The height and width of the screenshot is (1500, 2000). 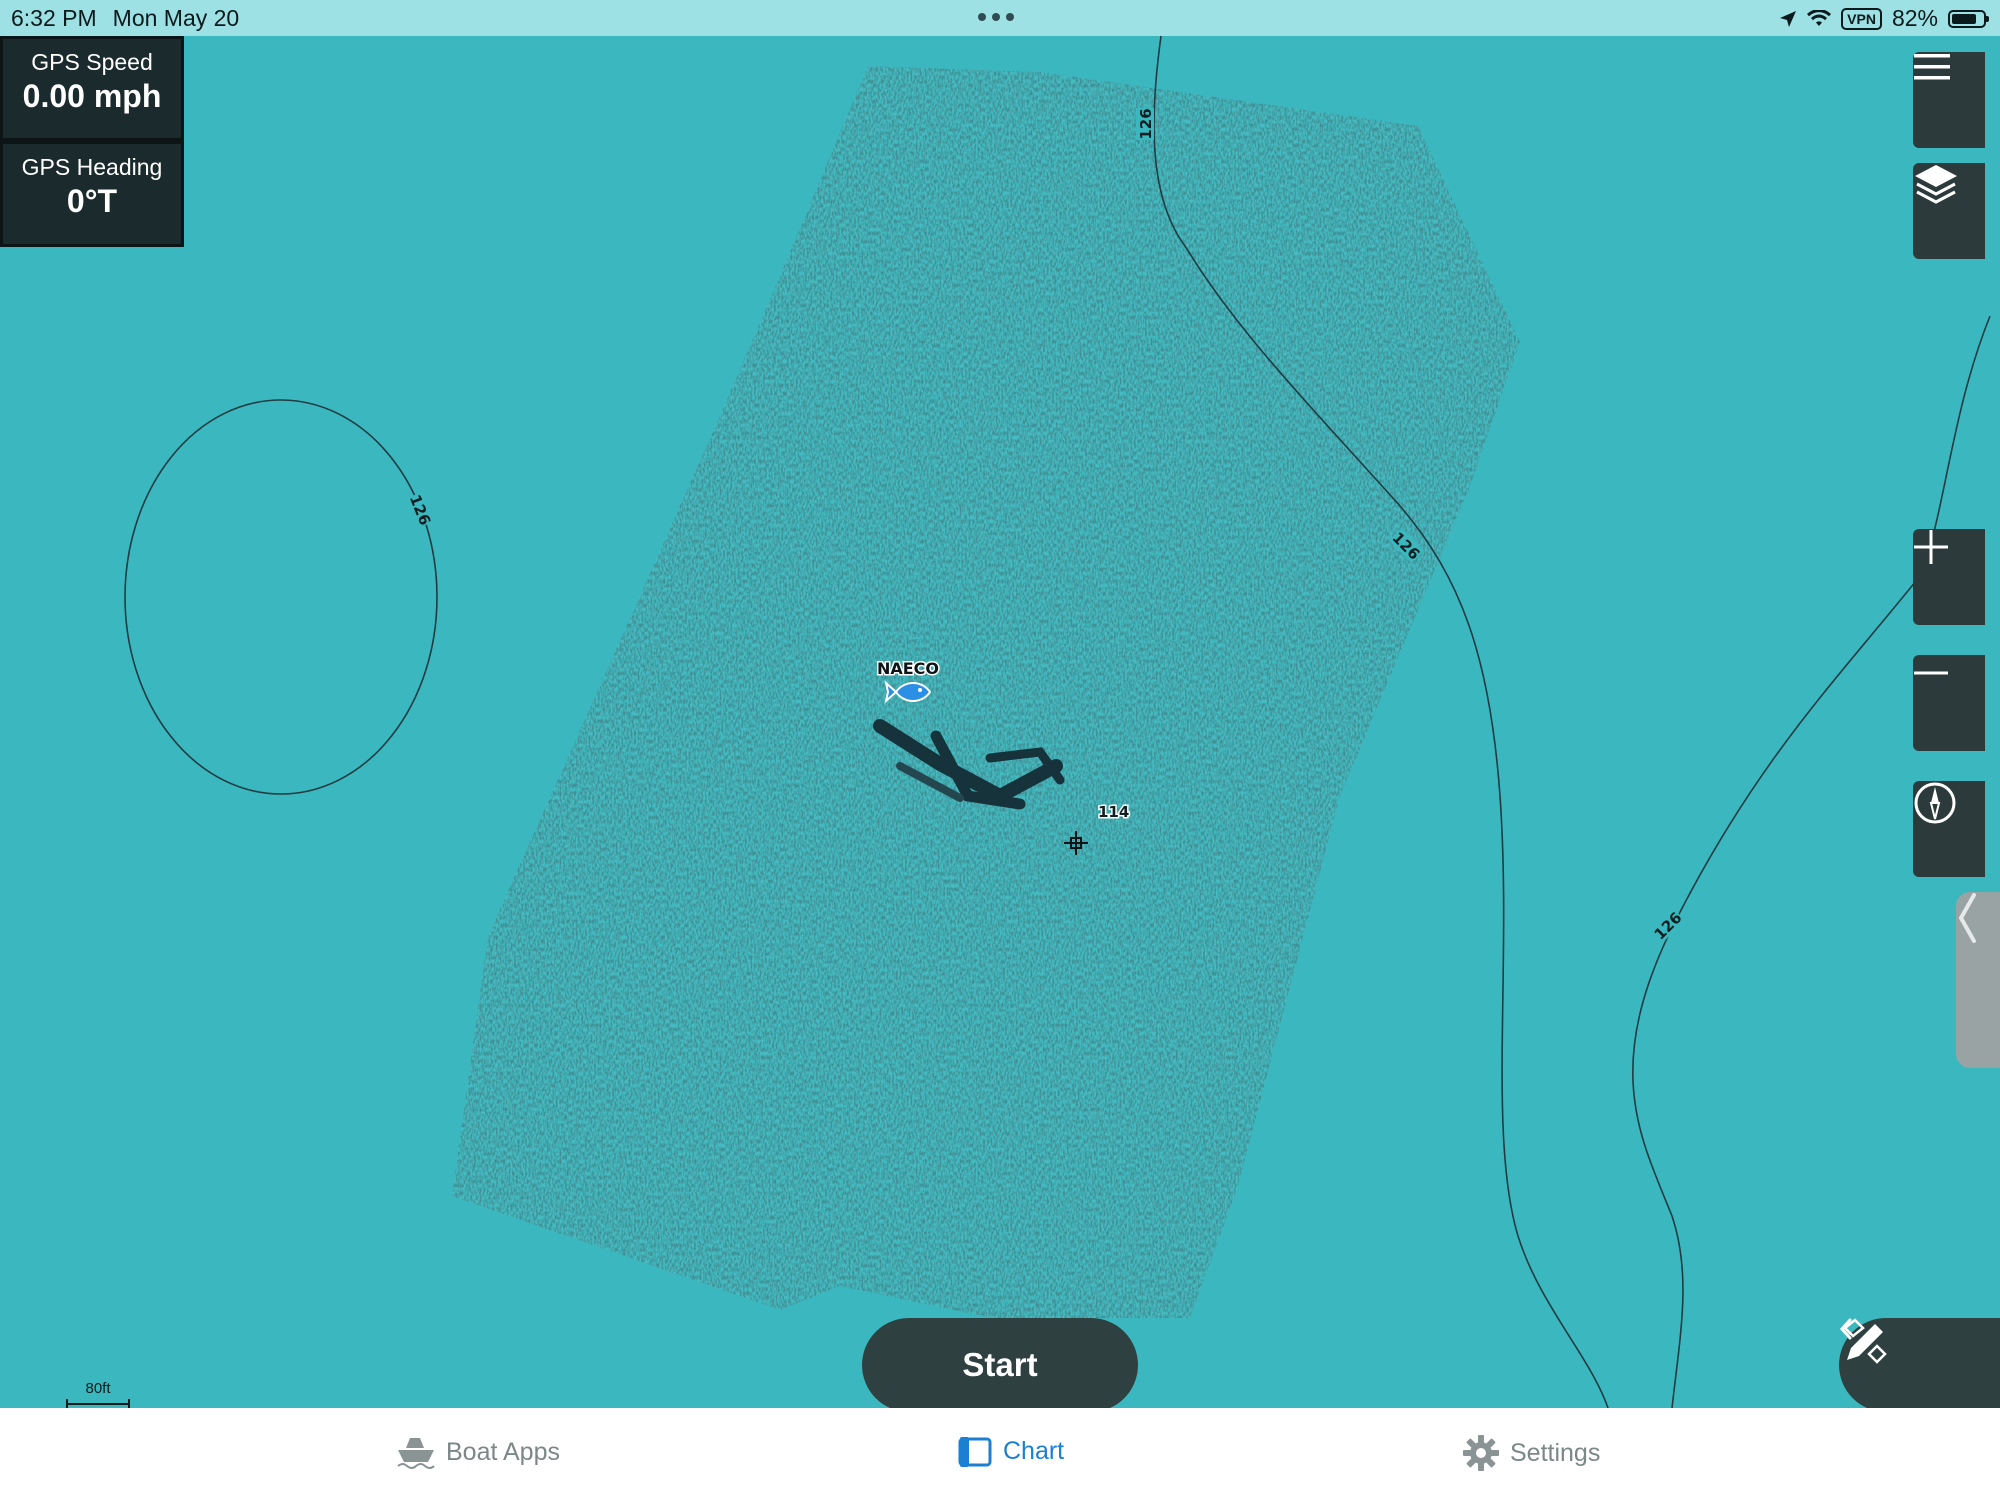 I want to click on tab-chart: Chart, so click(x=1010, y=1451).